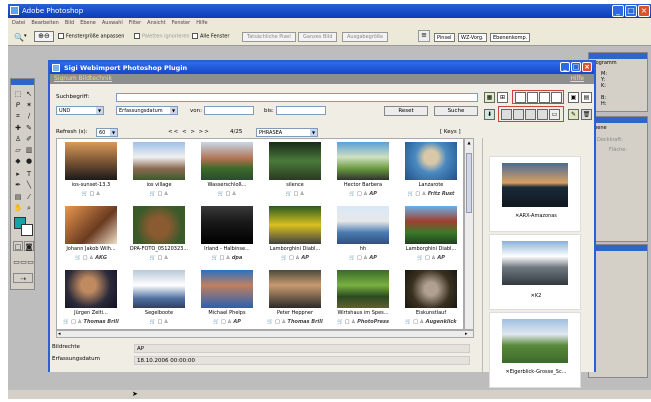 This screenshot has height=402, width=651. What do you see at coordinates (29, 128) in the screenshot?
I see `brush-tool-icon: ✎` at bounding box center [29, 128].